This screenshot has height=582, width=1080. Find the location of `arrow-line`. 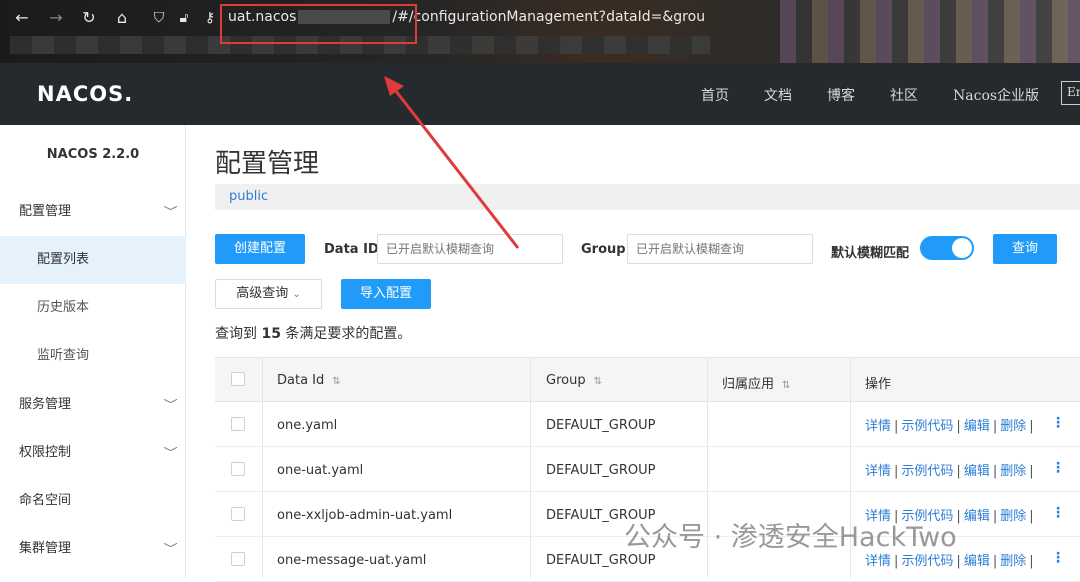

arrow-line is located at coordinates (455, 167).